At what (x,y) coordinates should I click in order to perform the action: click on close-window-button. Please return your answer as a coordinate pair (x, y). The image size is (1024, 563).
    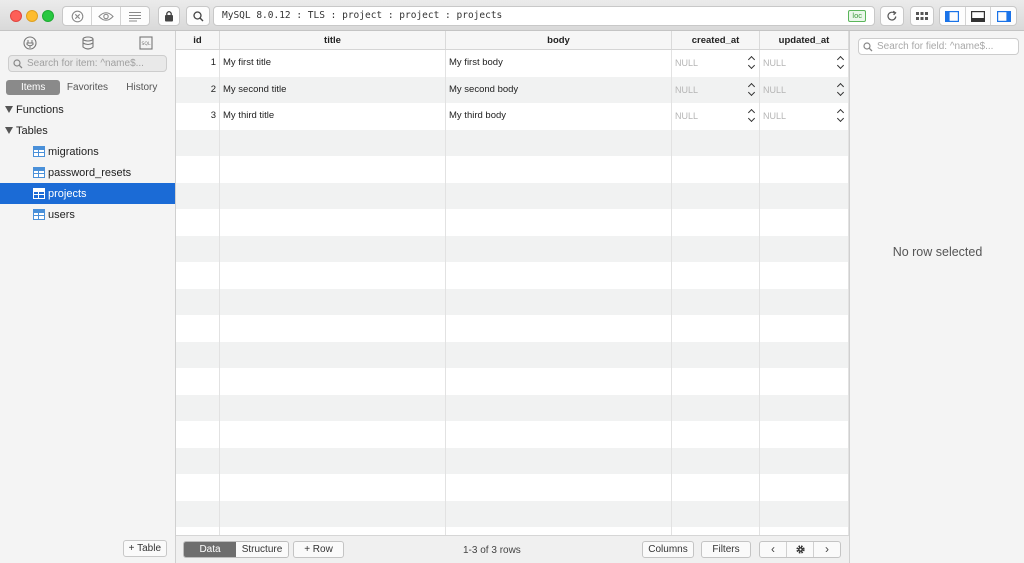
    Looking at the image, I should click on (16, 16).